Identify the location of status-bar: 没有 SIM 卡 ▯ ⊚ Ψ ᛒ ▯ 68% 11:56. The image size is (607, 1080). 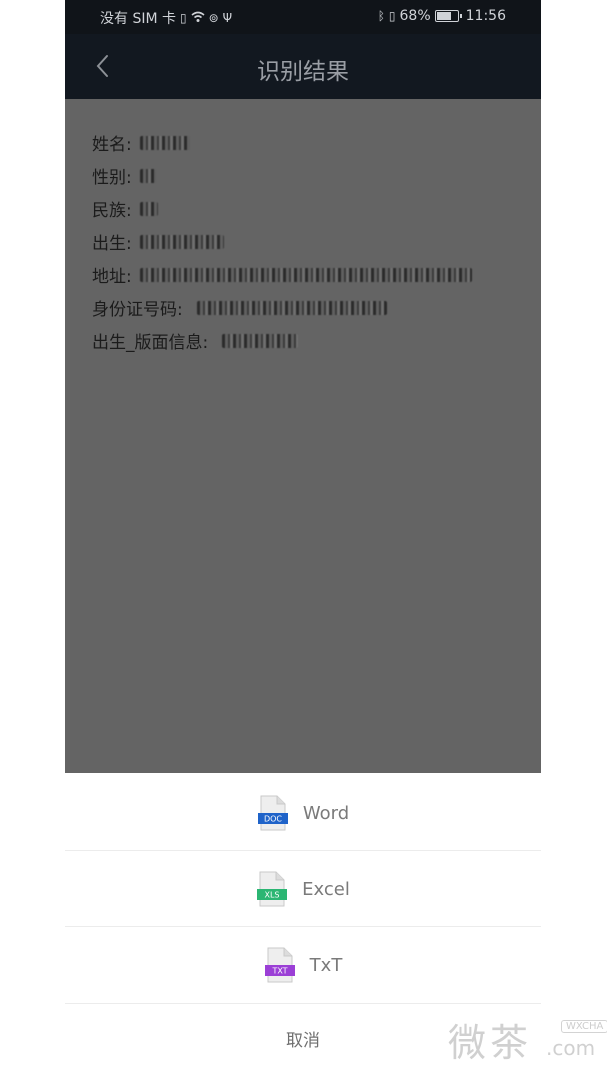
(303, 17).